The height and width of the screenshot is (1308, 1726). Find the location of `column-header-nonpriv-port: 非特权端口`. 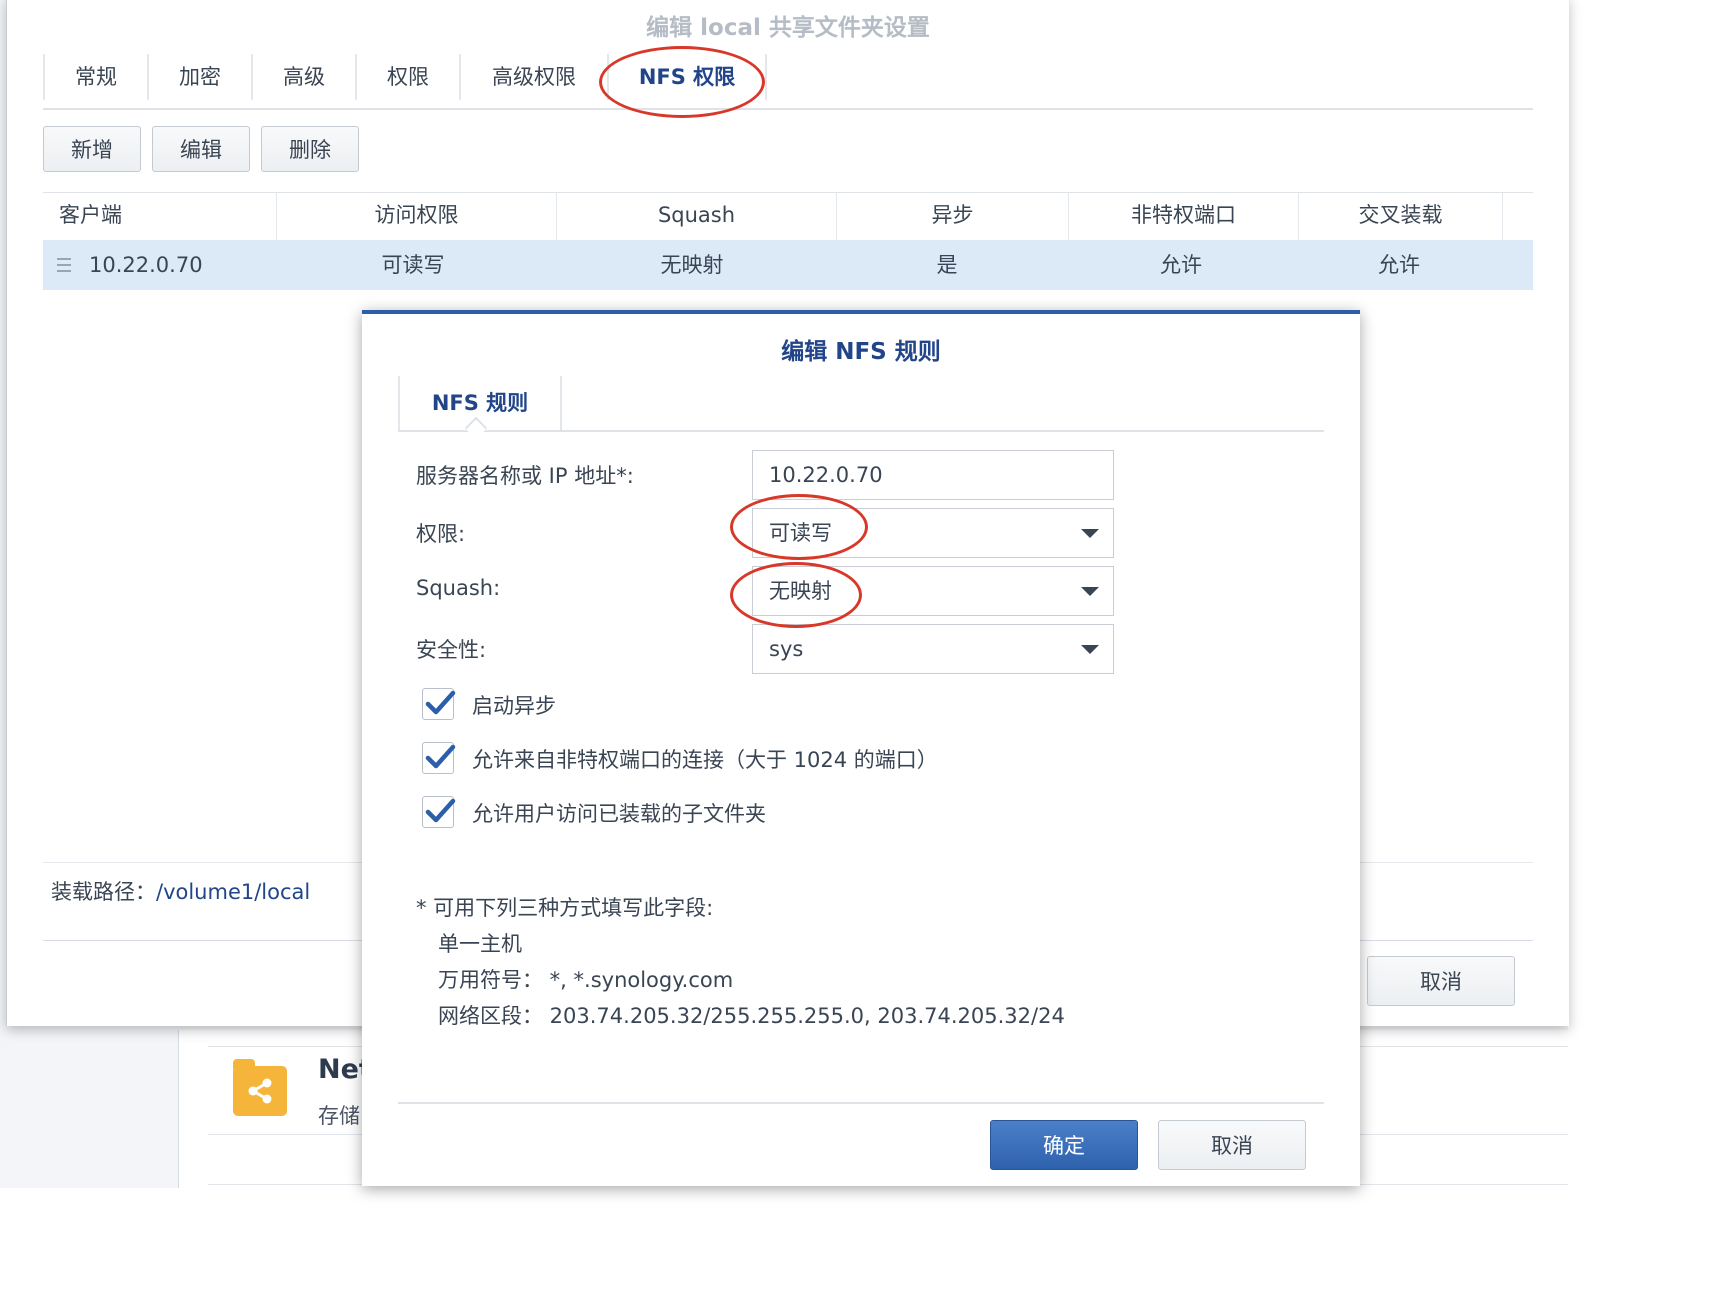

column-header-nonpriv-port: 非特权端口 is located at coordinates (1184, 216).